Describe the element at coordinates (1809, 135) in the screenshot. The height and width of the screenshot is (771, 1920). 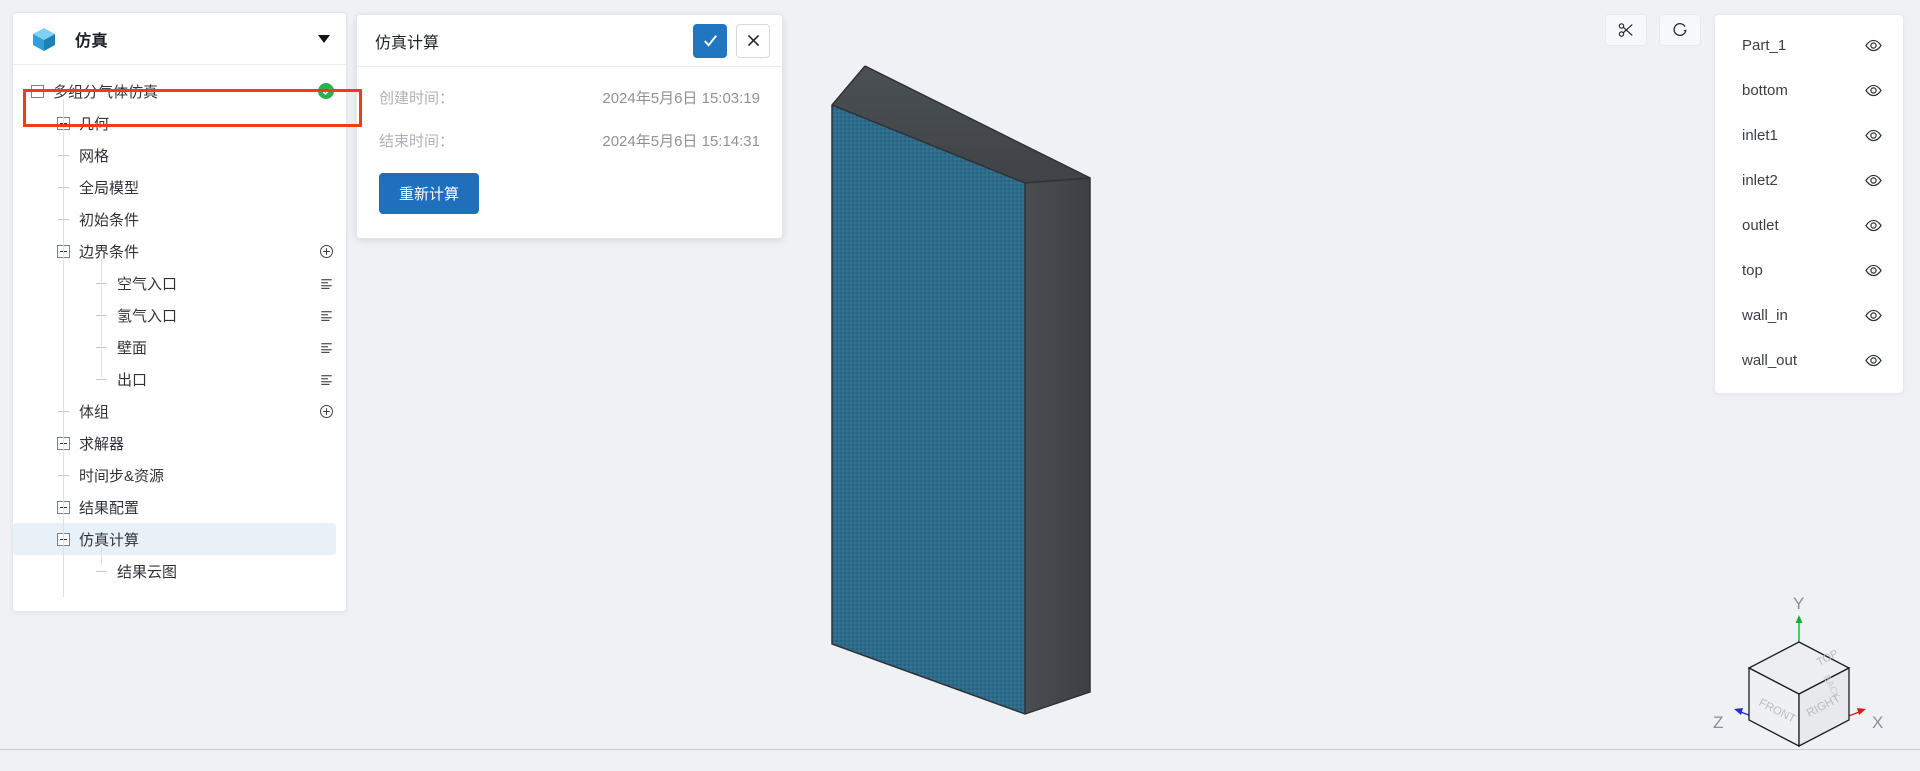
I see `part-row: inlet1` at that location.